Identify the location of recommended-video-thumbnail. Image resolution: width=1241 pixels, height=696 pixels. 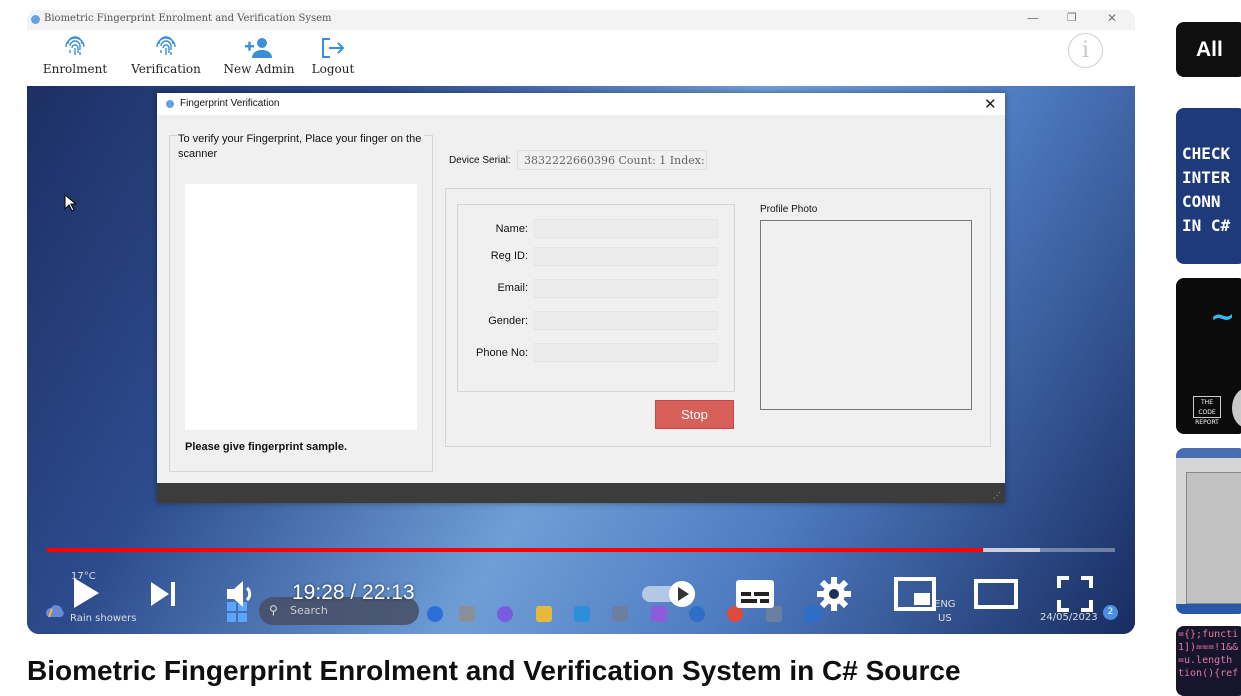
(1208, 531).